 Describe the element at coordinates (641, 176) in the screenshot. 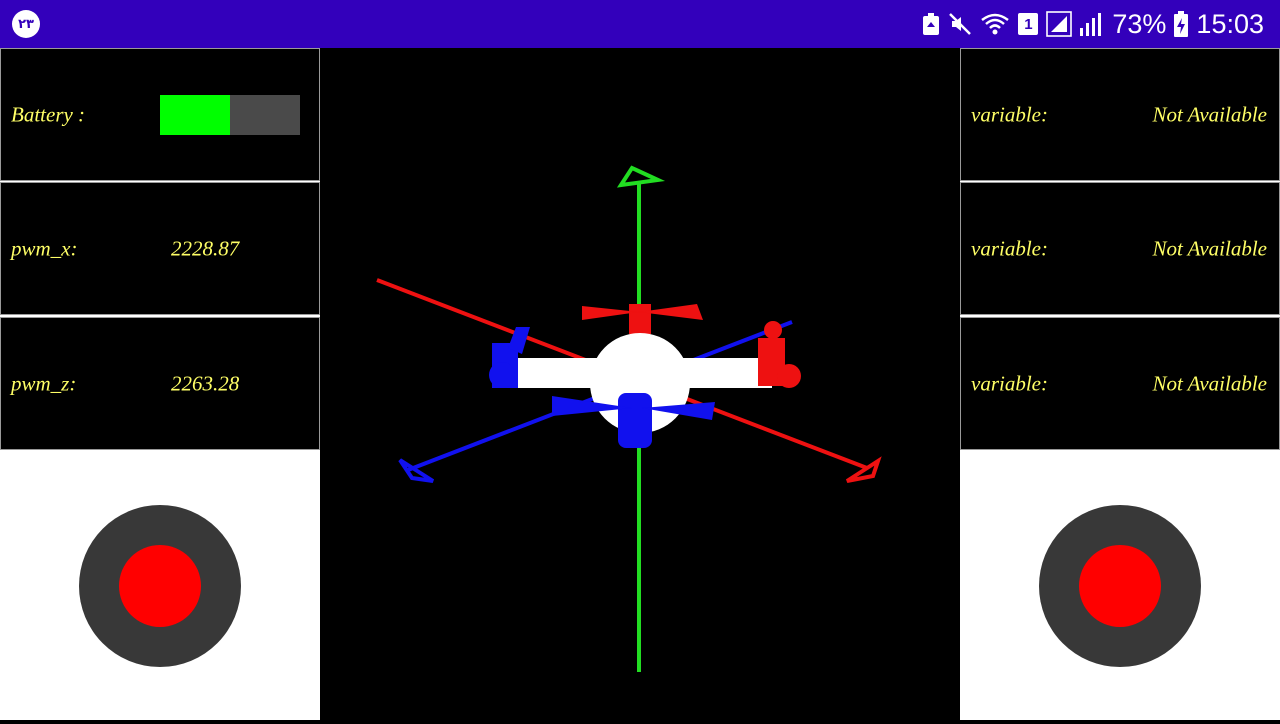

I see `y-axis-arrowhead` at that location.